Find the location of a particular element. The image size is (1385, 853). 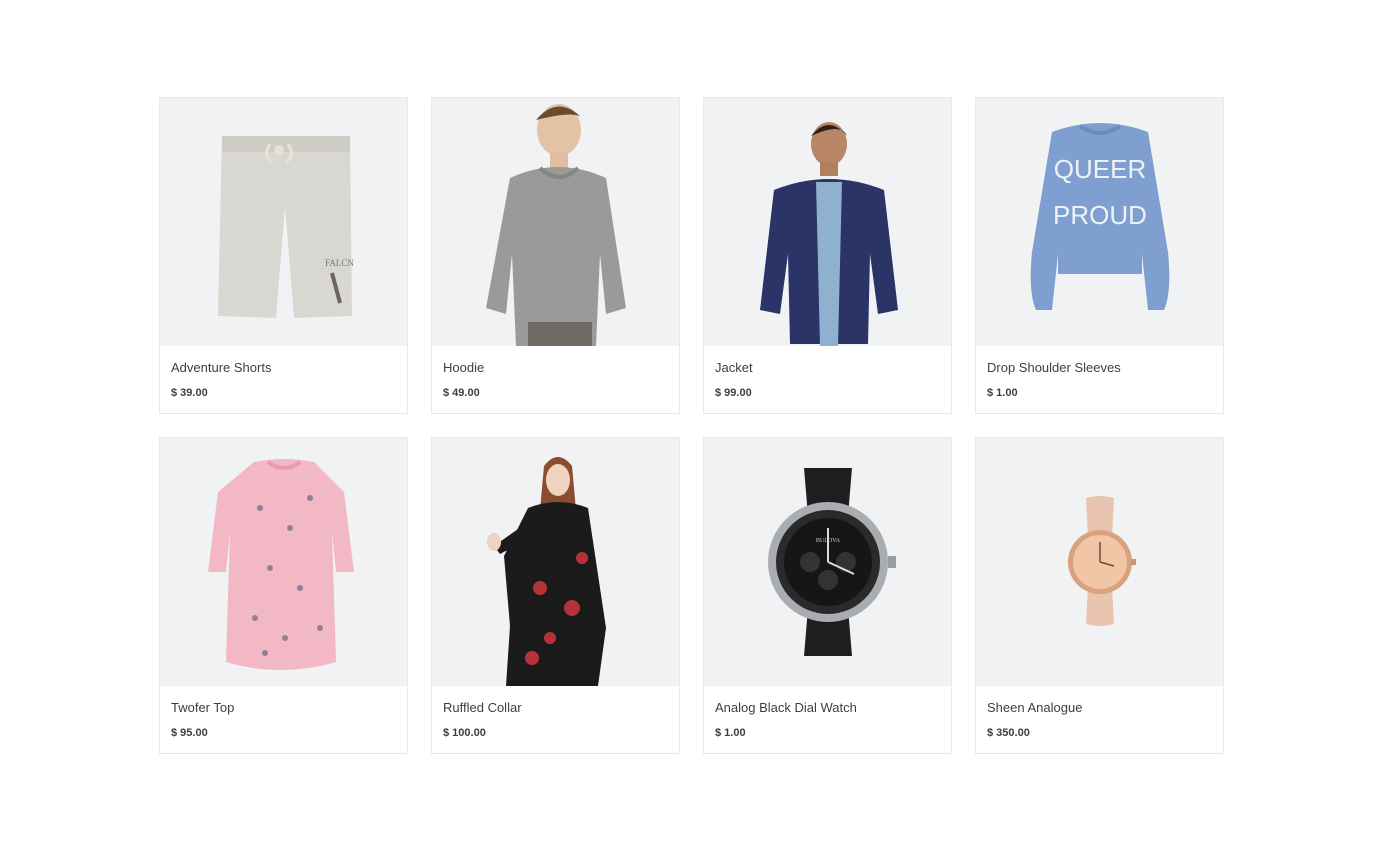

product-price: $ 99.00 is located at coordinates (733, 393).